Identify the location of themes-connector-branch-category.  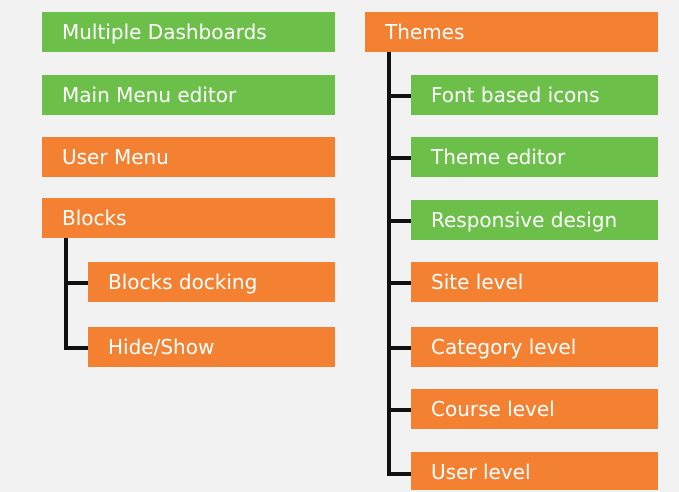
(399, 348).